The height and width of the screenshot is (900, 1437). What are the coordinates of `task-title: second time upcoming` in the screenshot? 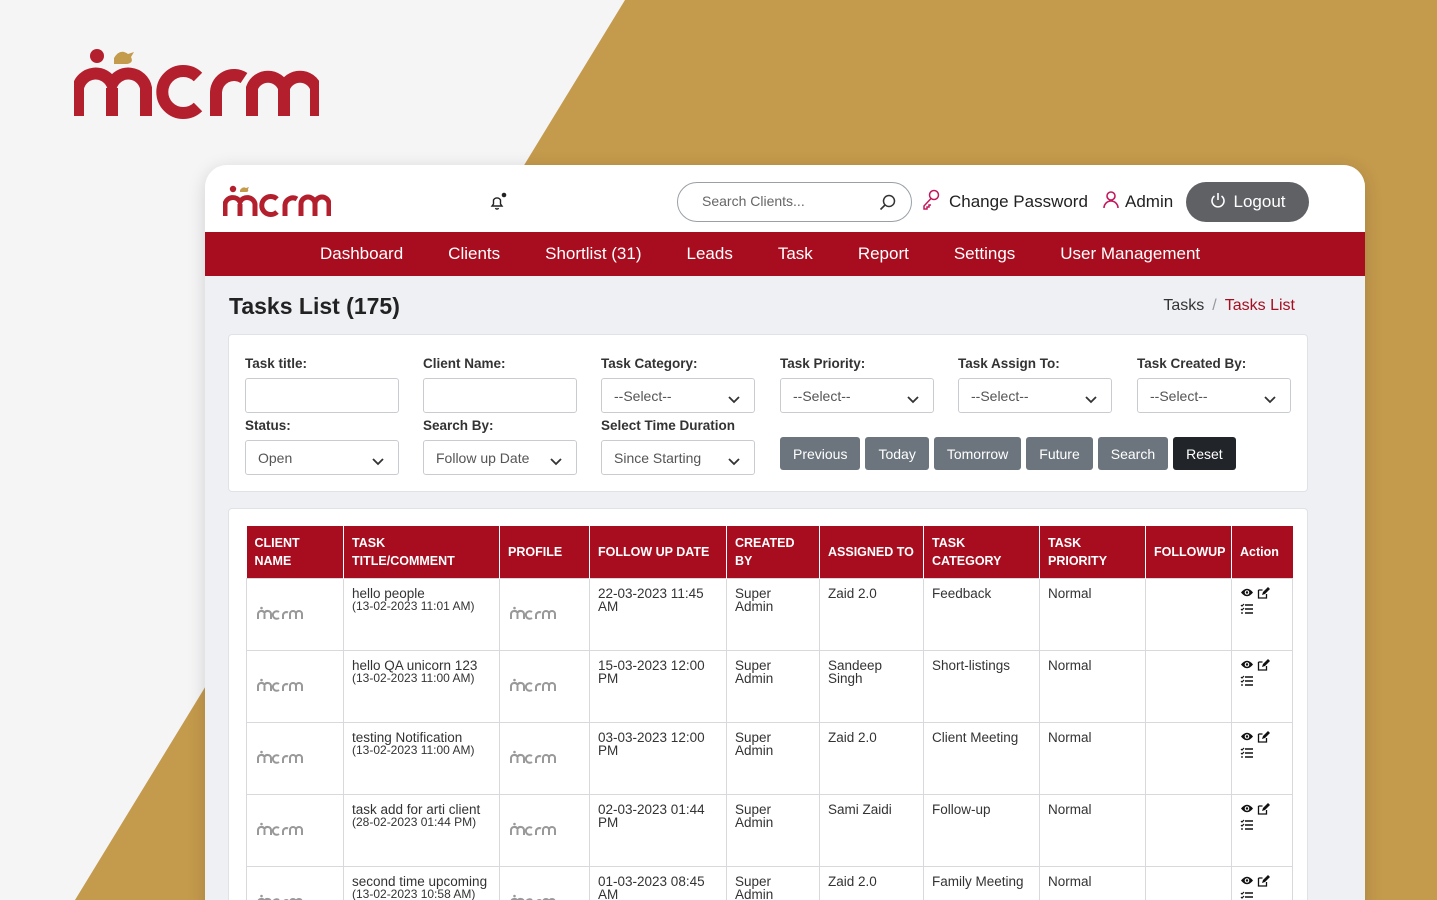 It's located at (421, 881).